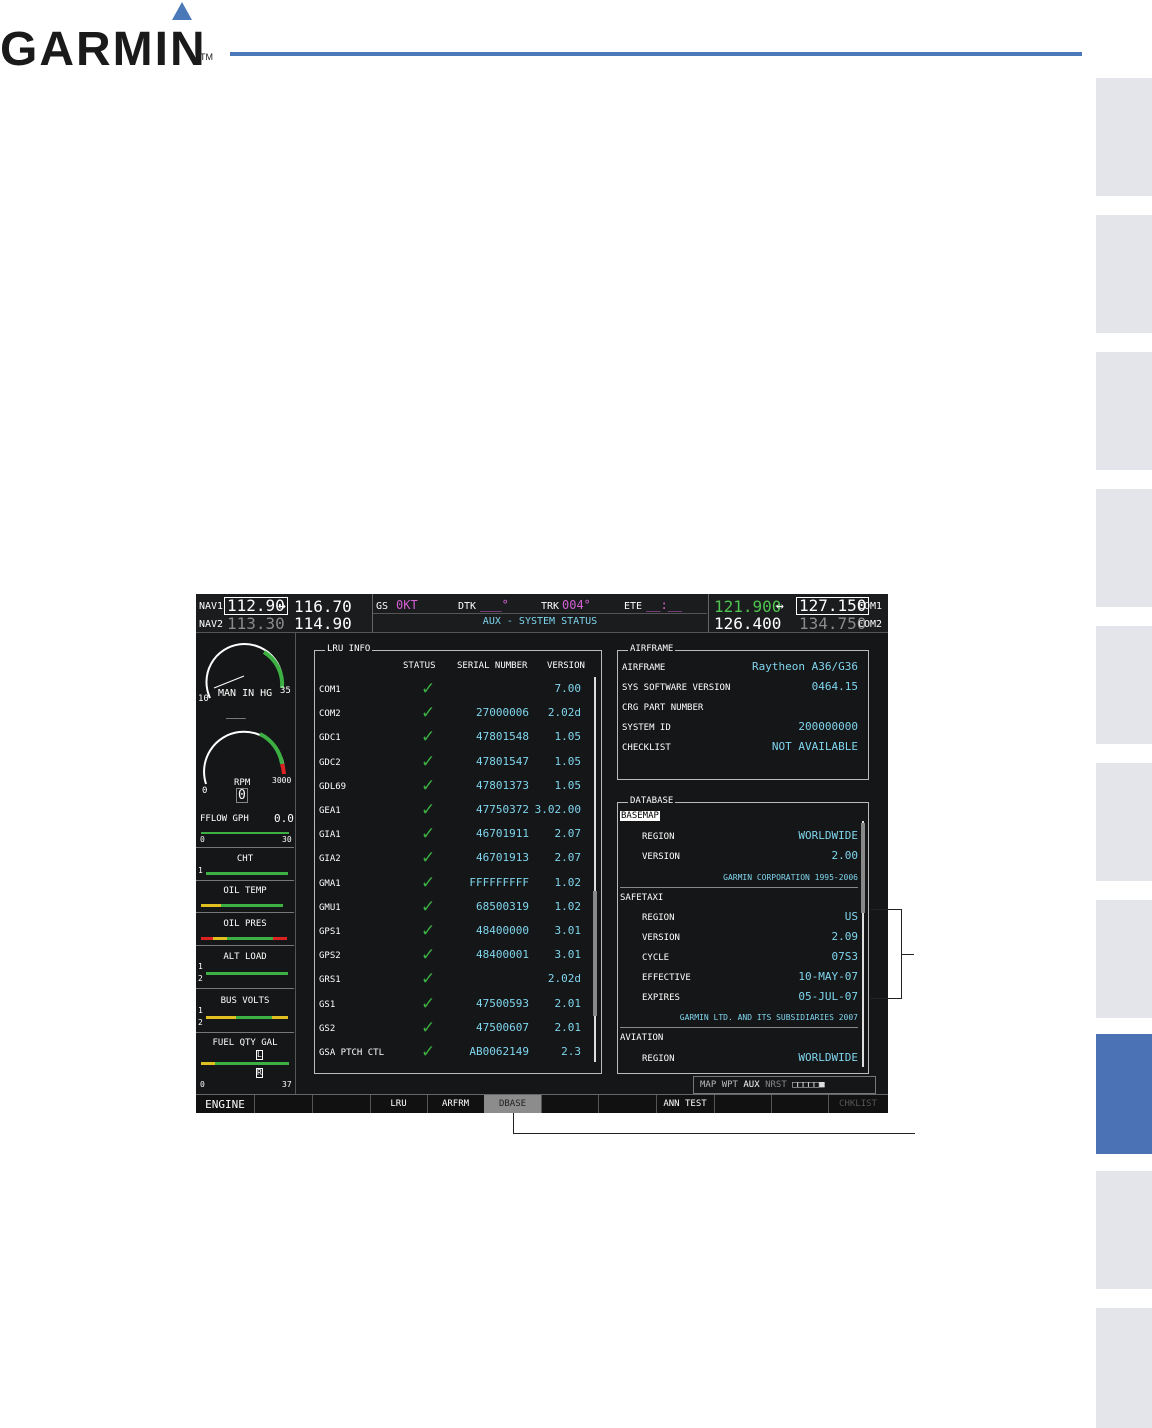  What do you see at coordinates (327, 1004) in the screenshot?
I see `lru-name: GS1` at bounding box center [327, 1004].